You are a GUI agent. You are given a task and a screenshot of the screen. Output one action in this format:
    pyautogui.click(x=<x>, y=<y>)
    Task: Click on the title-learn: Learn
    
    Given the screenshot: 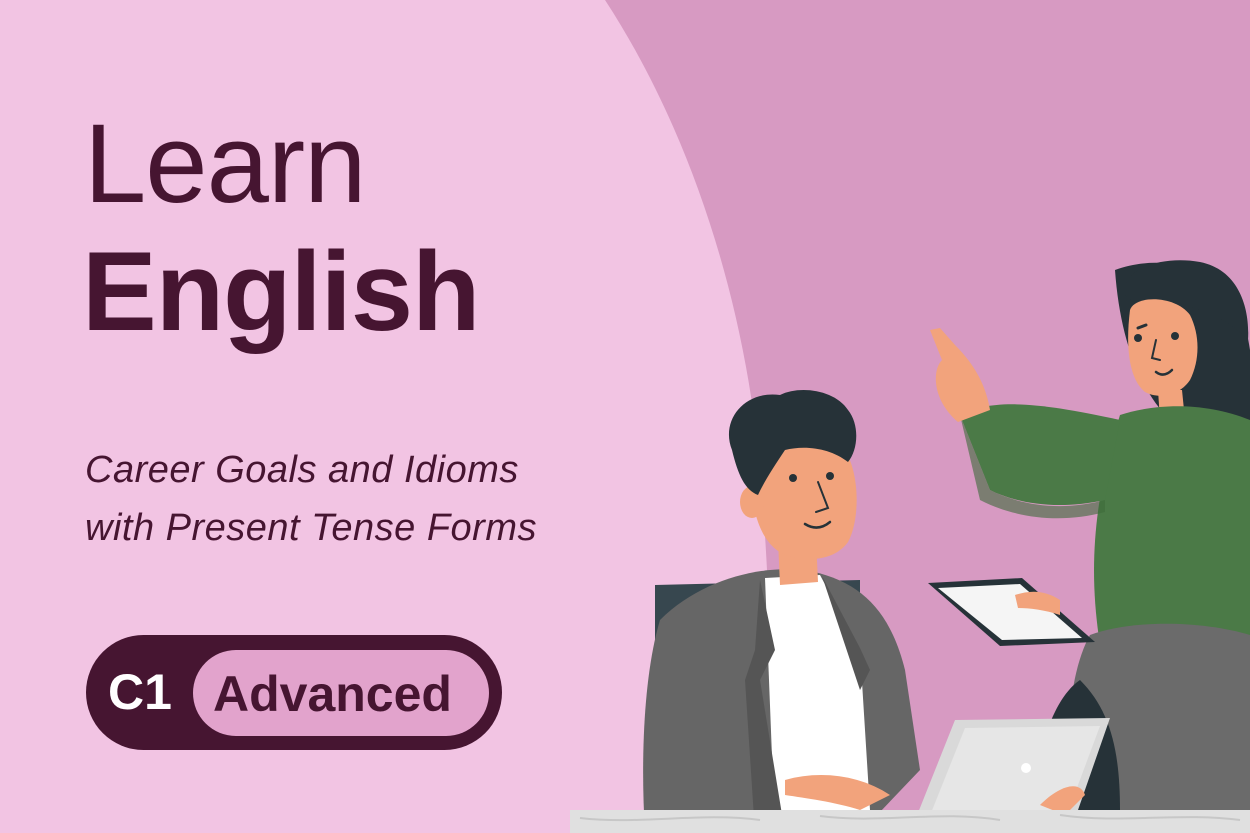 What is the action you would take?
    pyautogui.click(x=225, y=163)
    